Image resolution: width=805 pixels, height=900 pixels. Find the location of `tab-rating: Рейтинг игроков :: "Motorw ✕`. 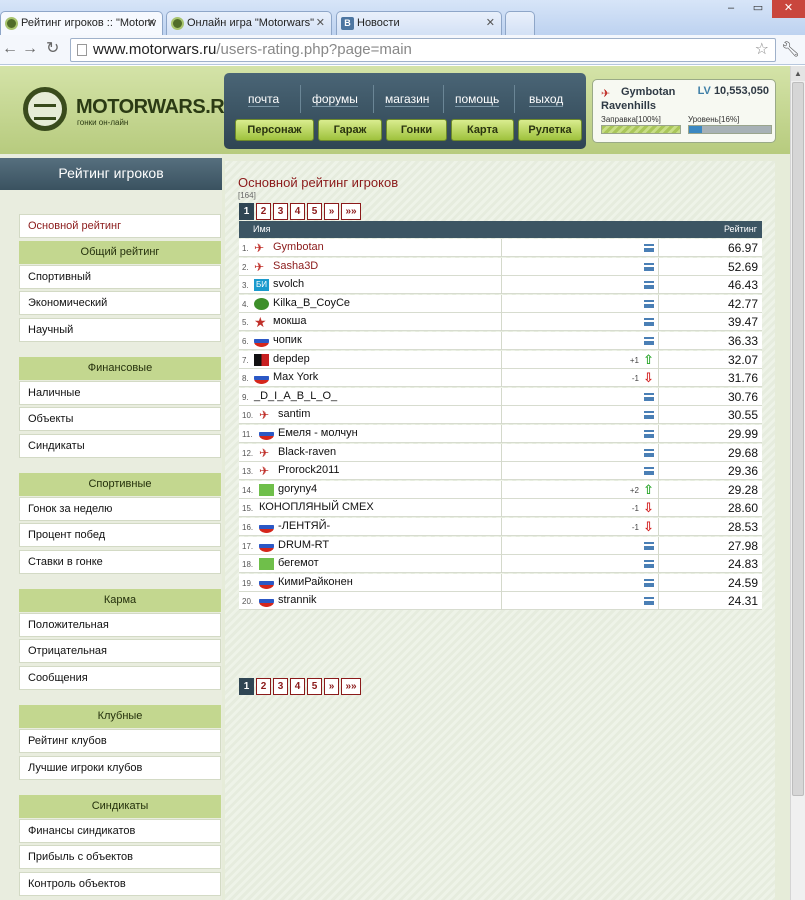

tab-rating: Рейтинг игроков :: "Motorw ✕ is located at coordinates (81, 23).